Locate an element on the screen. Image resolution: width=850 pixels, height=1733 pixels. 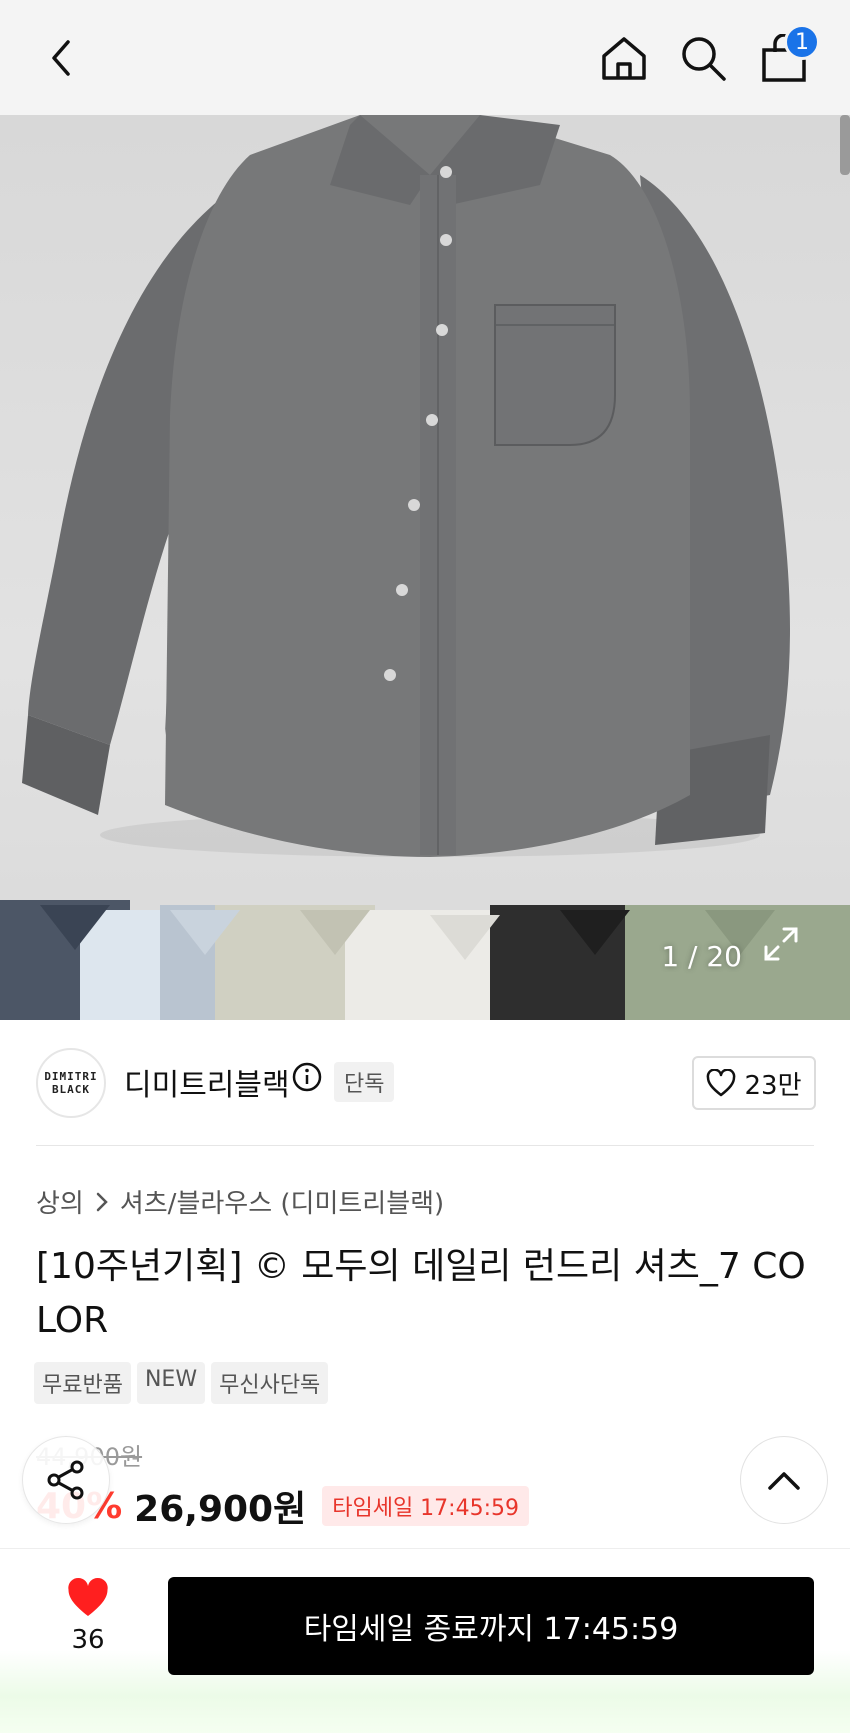
brand-logo: DIMITRI BLACK is located at coordinates (71, 1083).